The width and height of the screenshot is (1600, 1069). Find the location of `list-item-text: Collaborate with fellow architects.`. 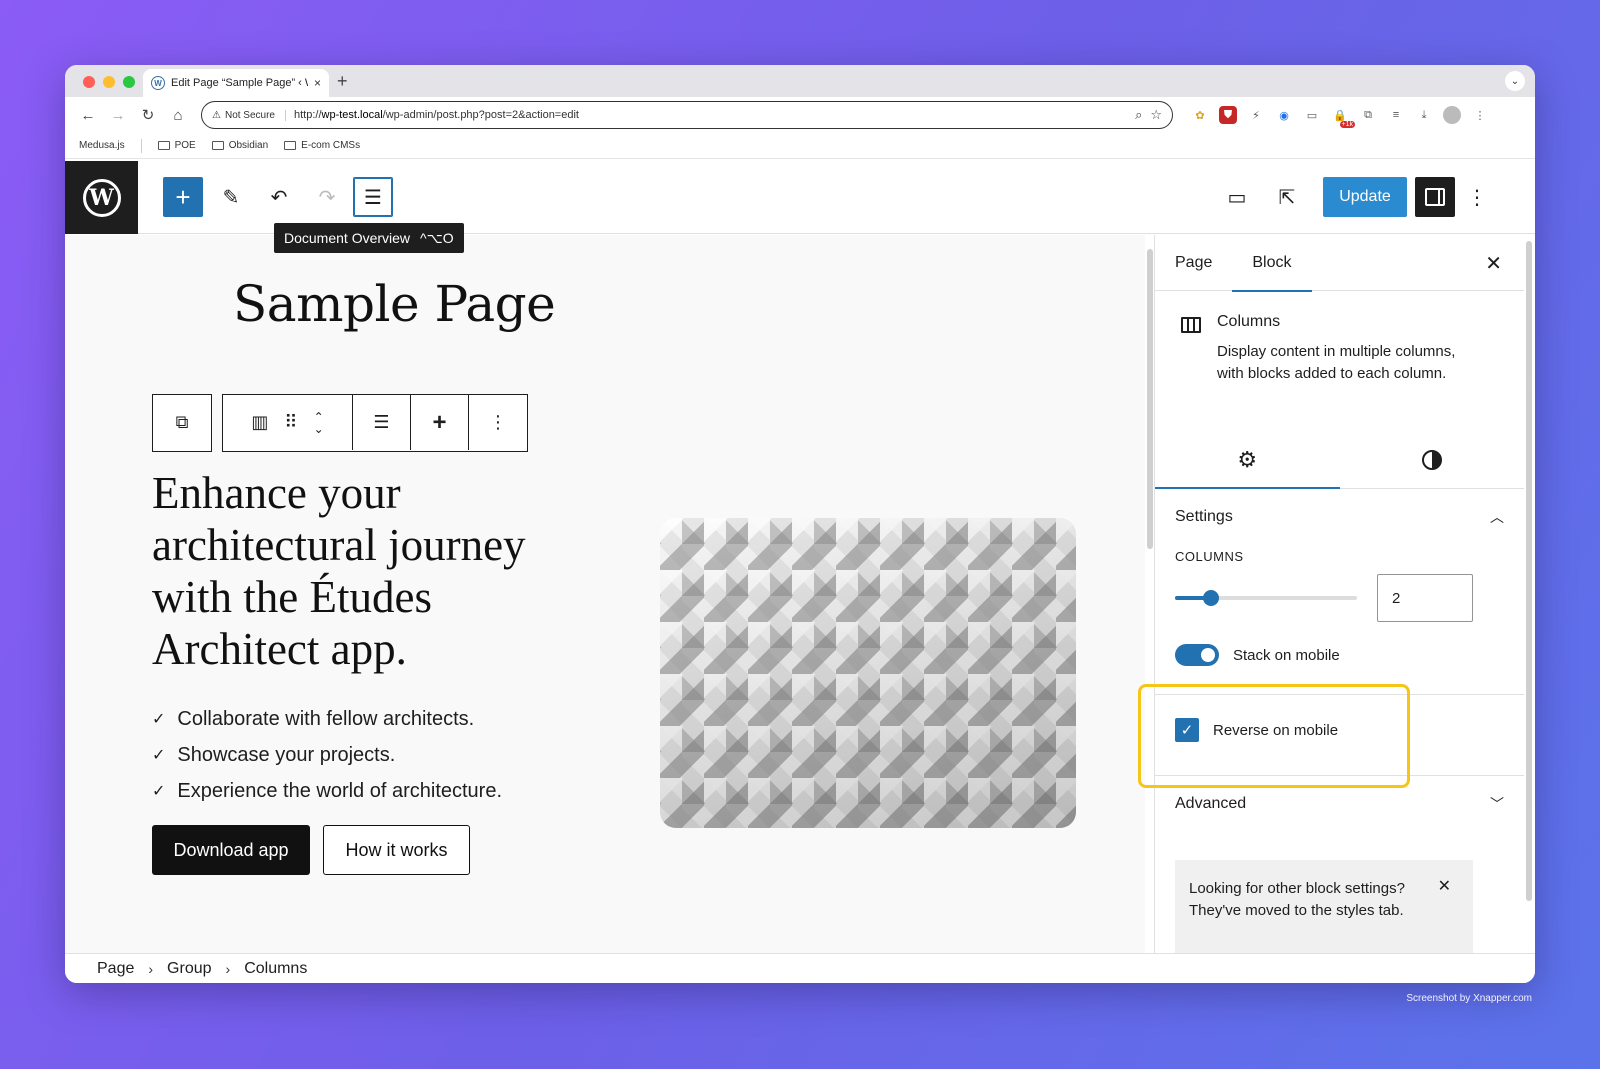

list-item-text: Collaborate with fellow architects. is located at coordinates (326, 718).